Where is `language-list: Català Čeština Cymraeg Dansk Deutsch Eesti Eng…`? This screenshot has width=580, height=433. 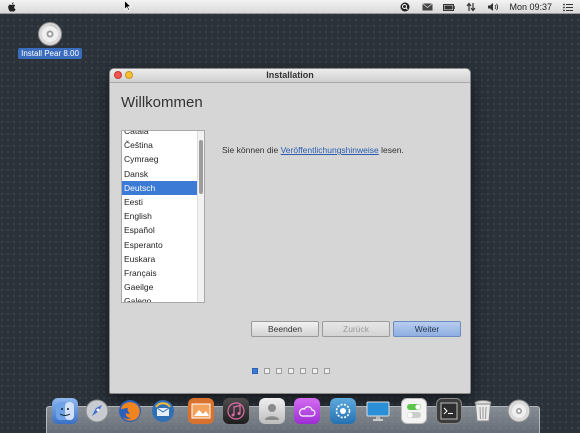
language-list: Català Čeština Cymraeg Dansk Deutsch Eesti Eng… is located at coordinates (163, 216).